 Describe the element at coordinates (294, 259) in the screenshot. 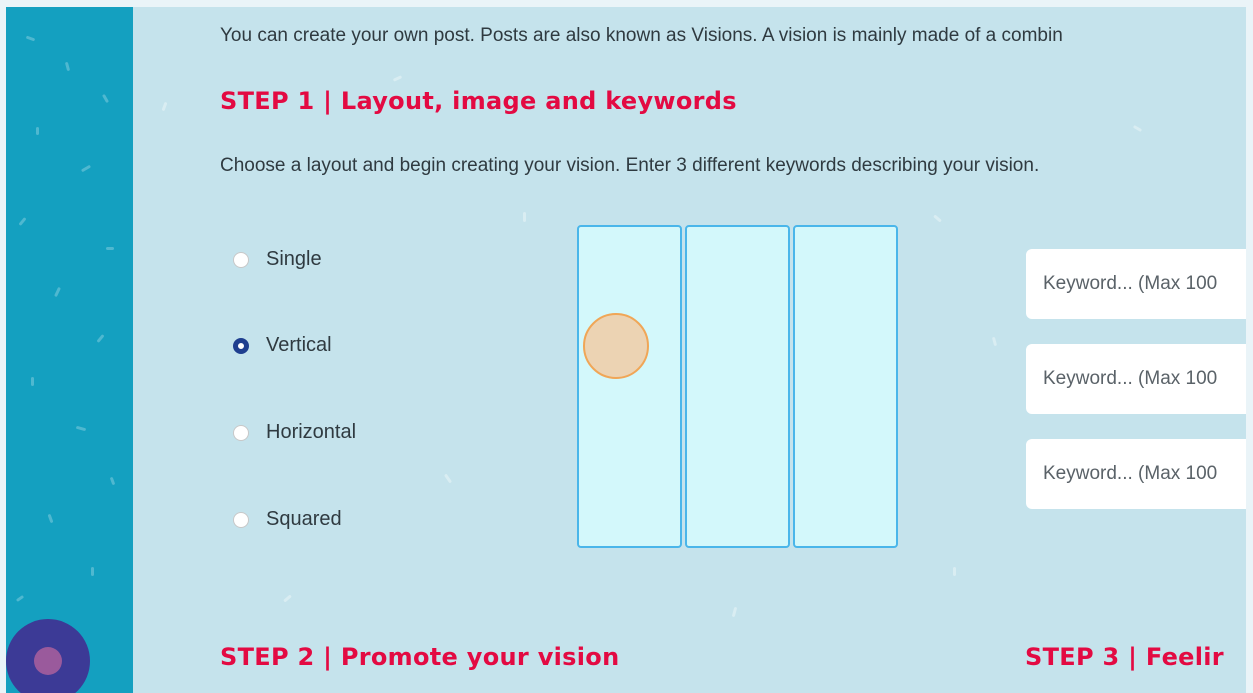

I see `layout-option-label: Single` at that location.